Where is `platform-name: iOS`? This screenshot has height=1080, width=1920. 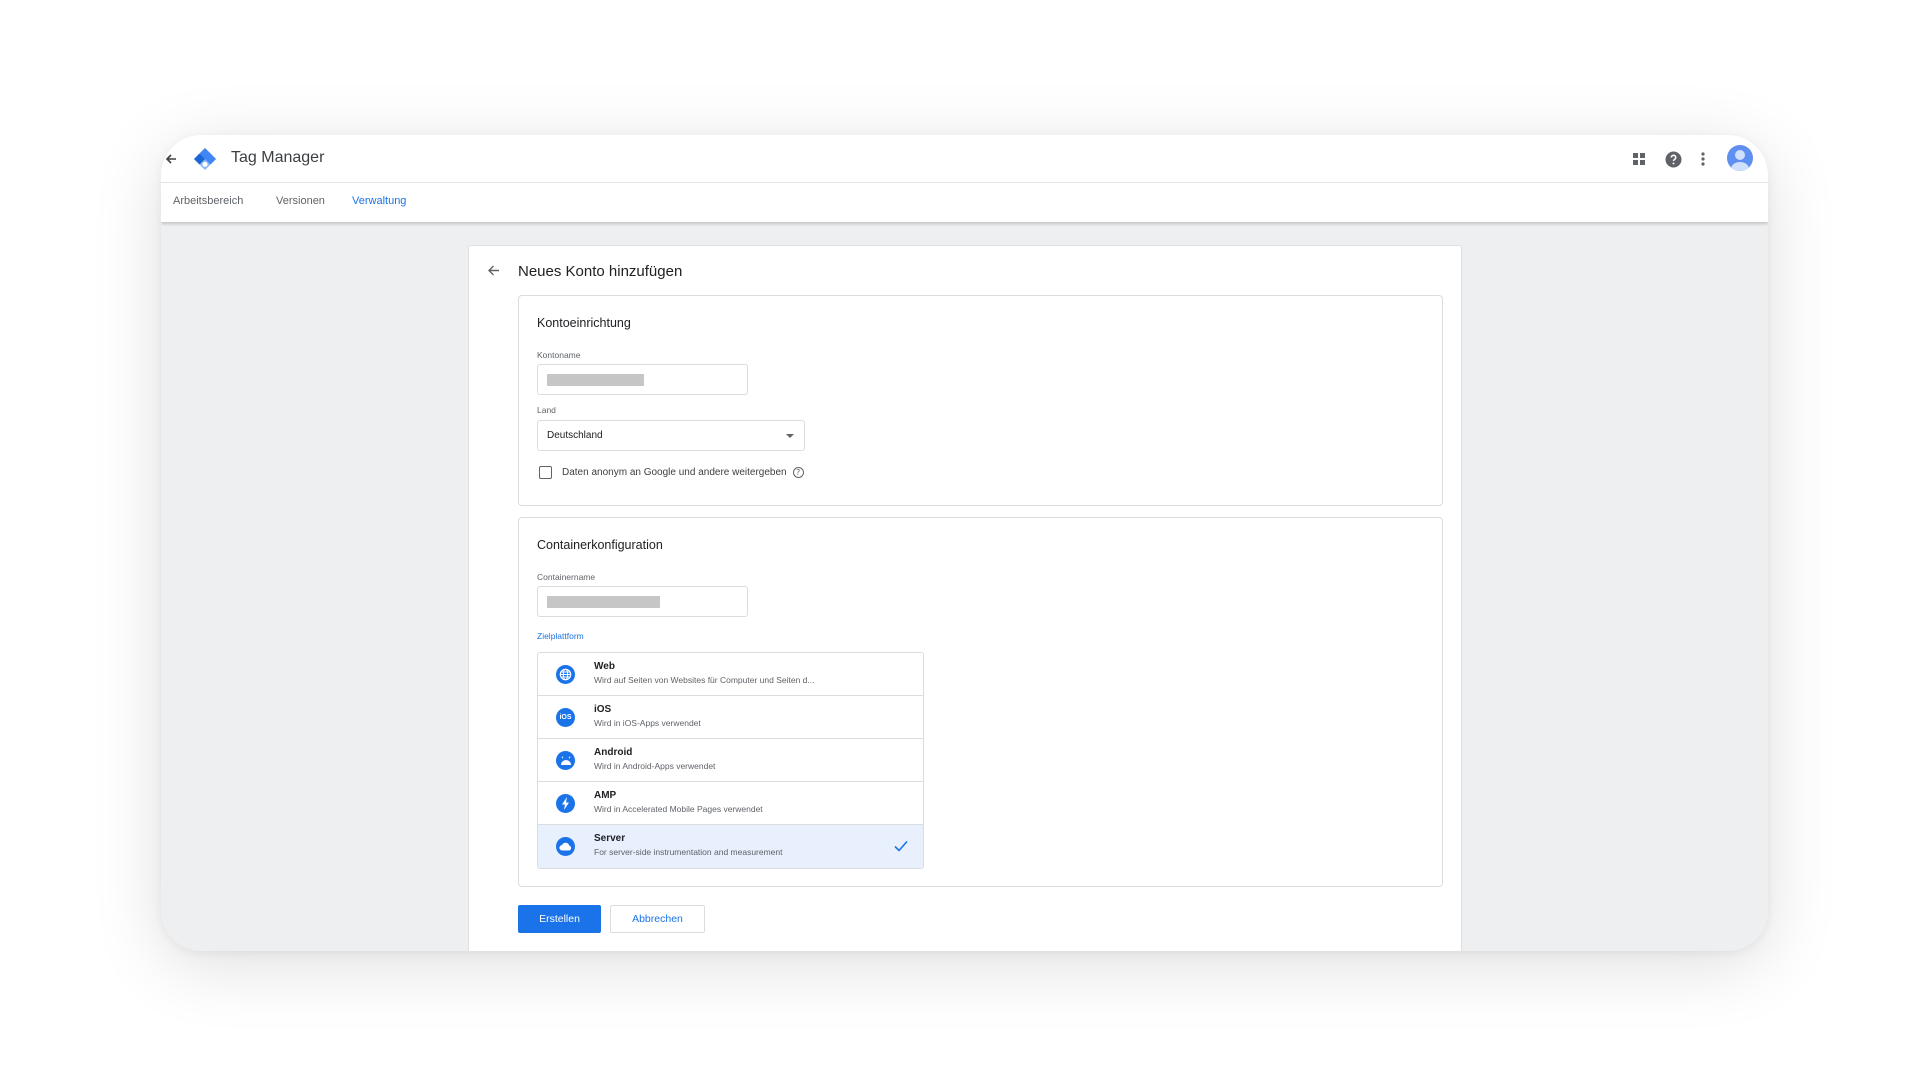
platform-name: iOS is located at coordinates (603, 709).